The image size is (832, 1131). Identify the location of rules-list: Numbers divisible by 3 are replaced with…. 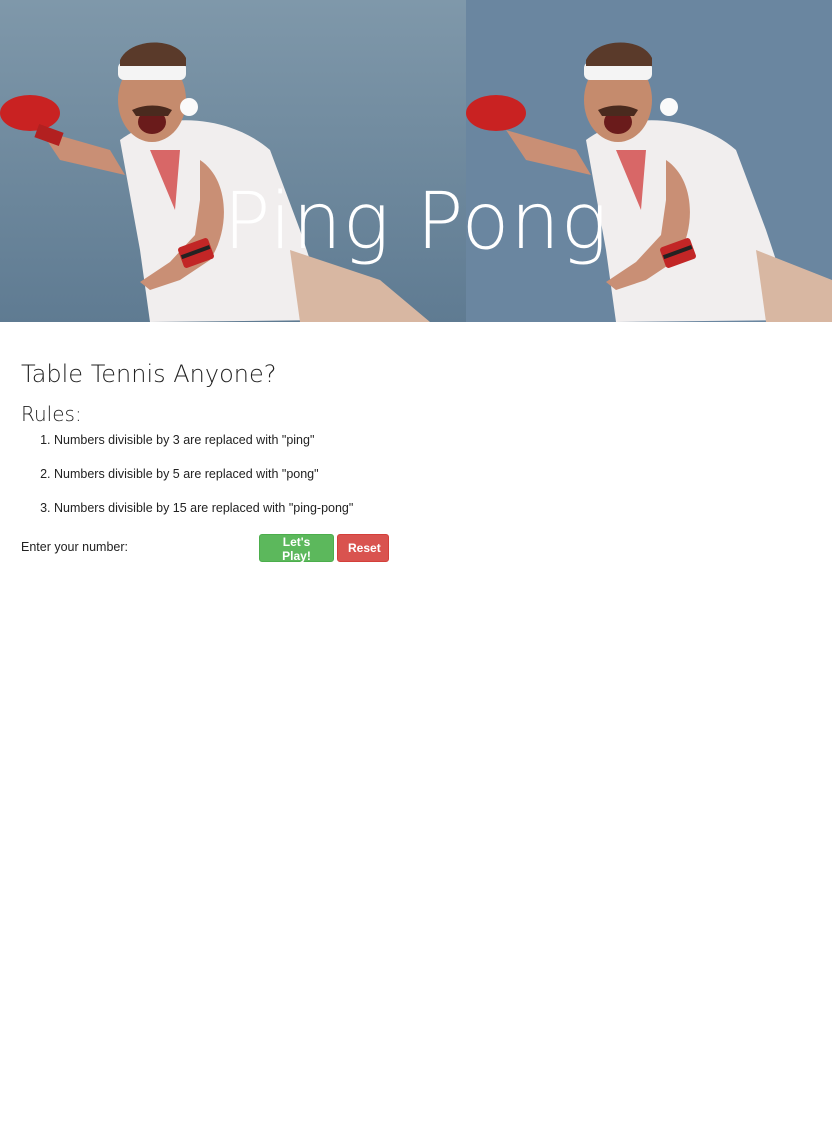
(416, 474).